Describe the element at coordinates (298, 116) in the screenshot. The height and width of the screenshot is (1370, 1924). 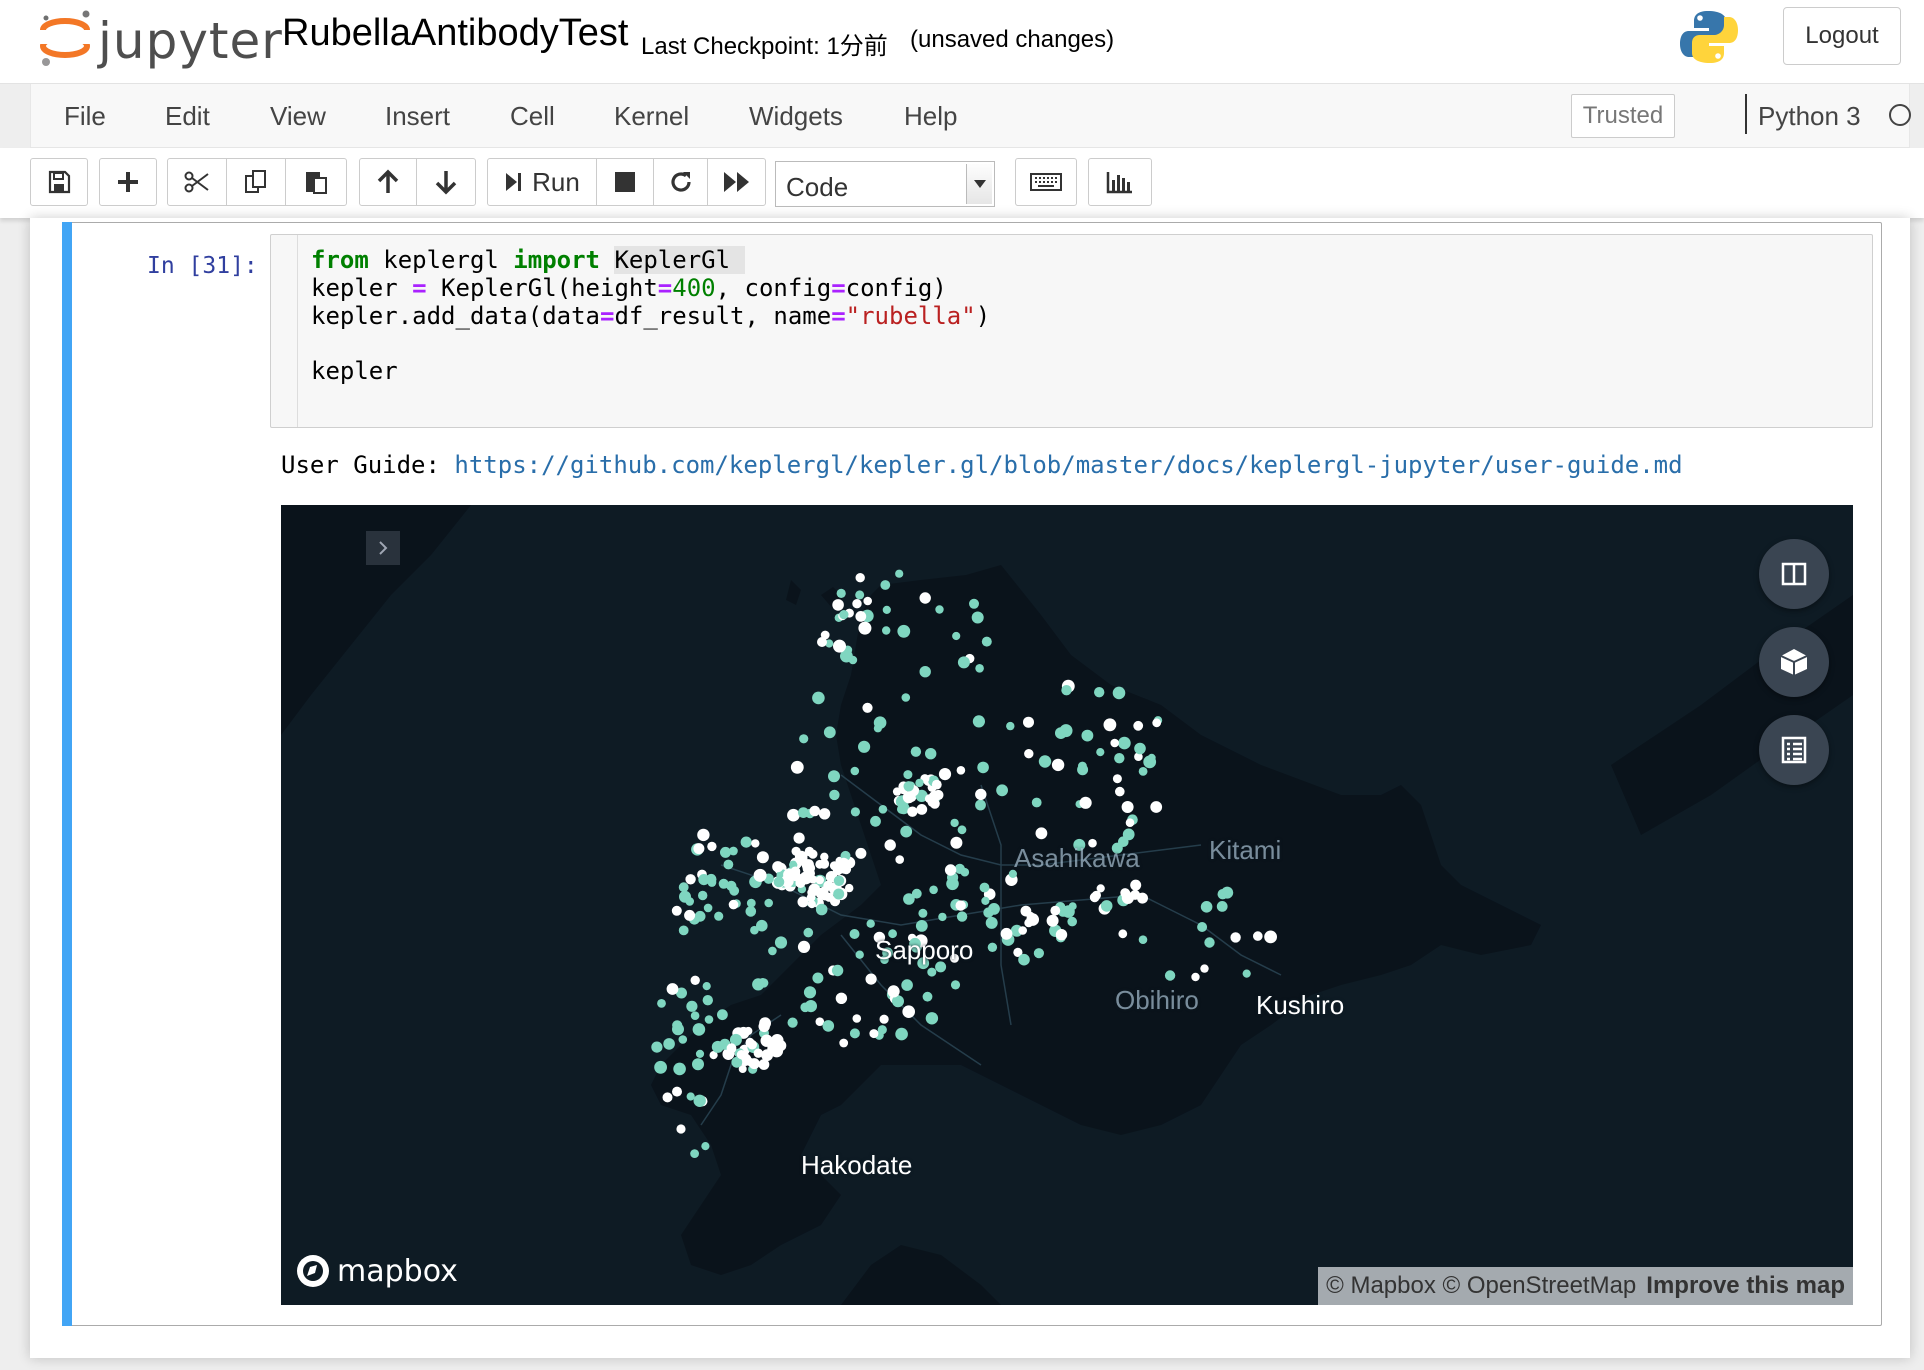
I see `menu-view: View` at that location.